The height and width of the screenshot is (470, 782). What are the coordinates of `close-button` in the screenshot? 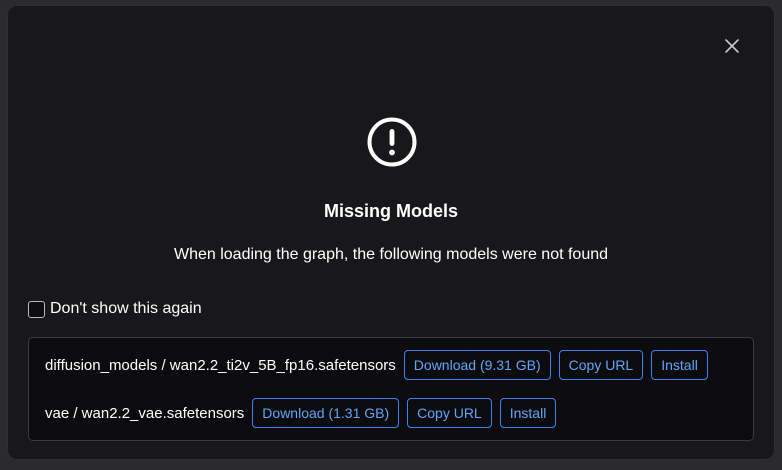 It's located at (732, 46).